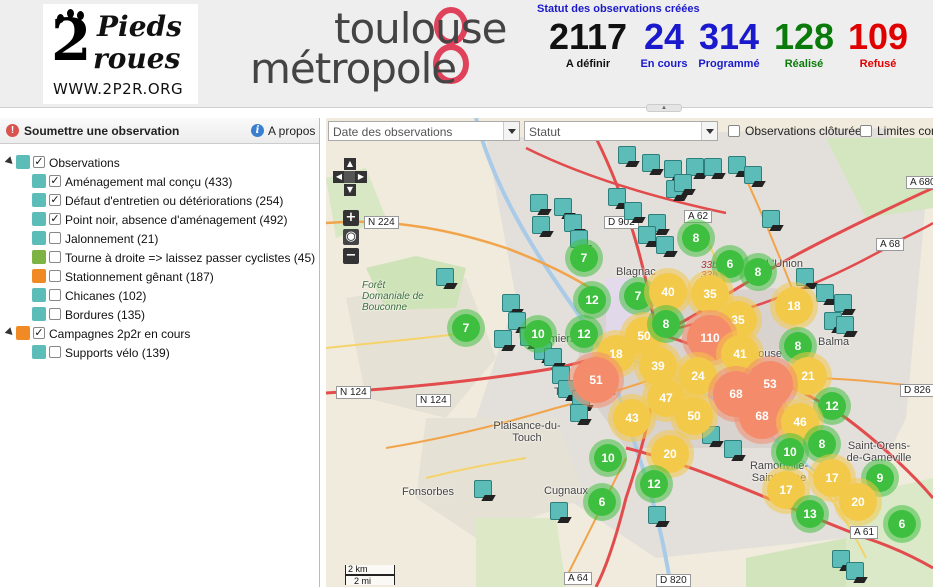 The width and height of the screenshot is (933, 587). Describe the element at coordinates (878, 44) in the screenshot. I see `stat-refuse: 109 Refusé` at that location.